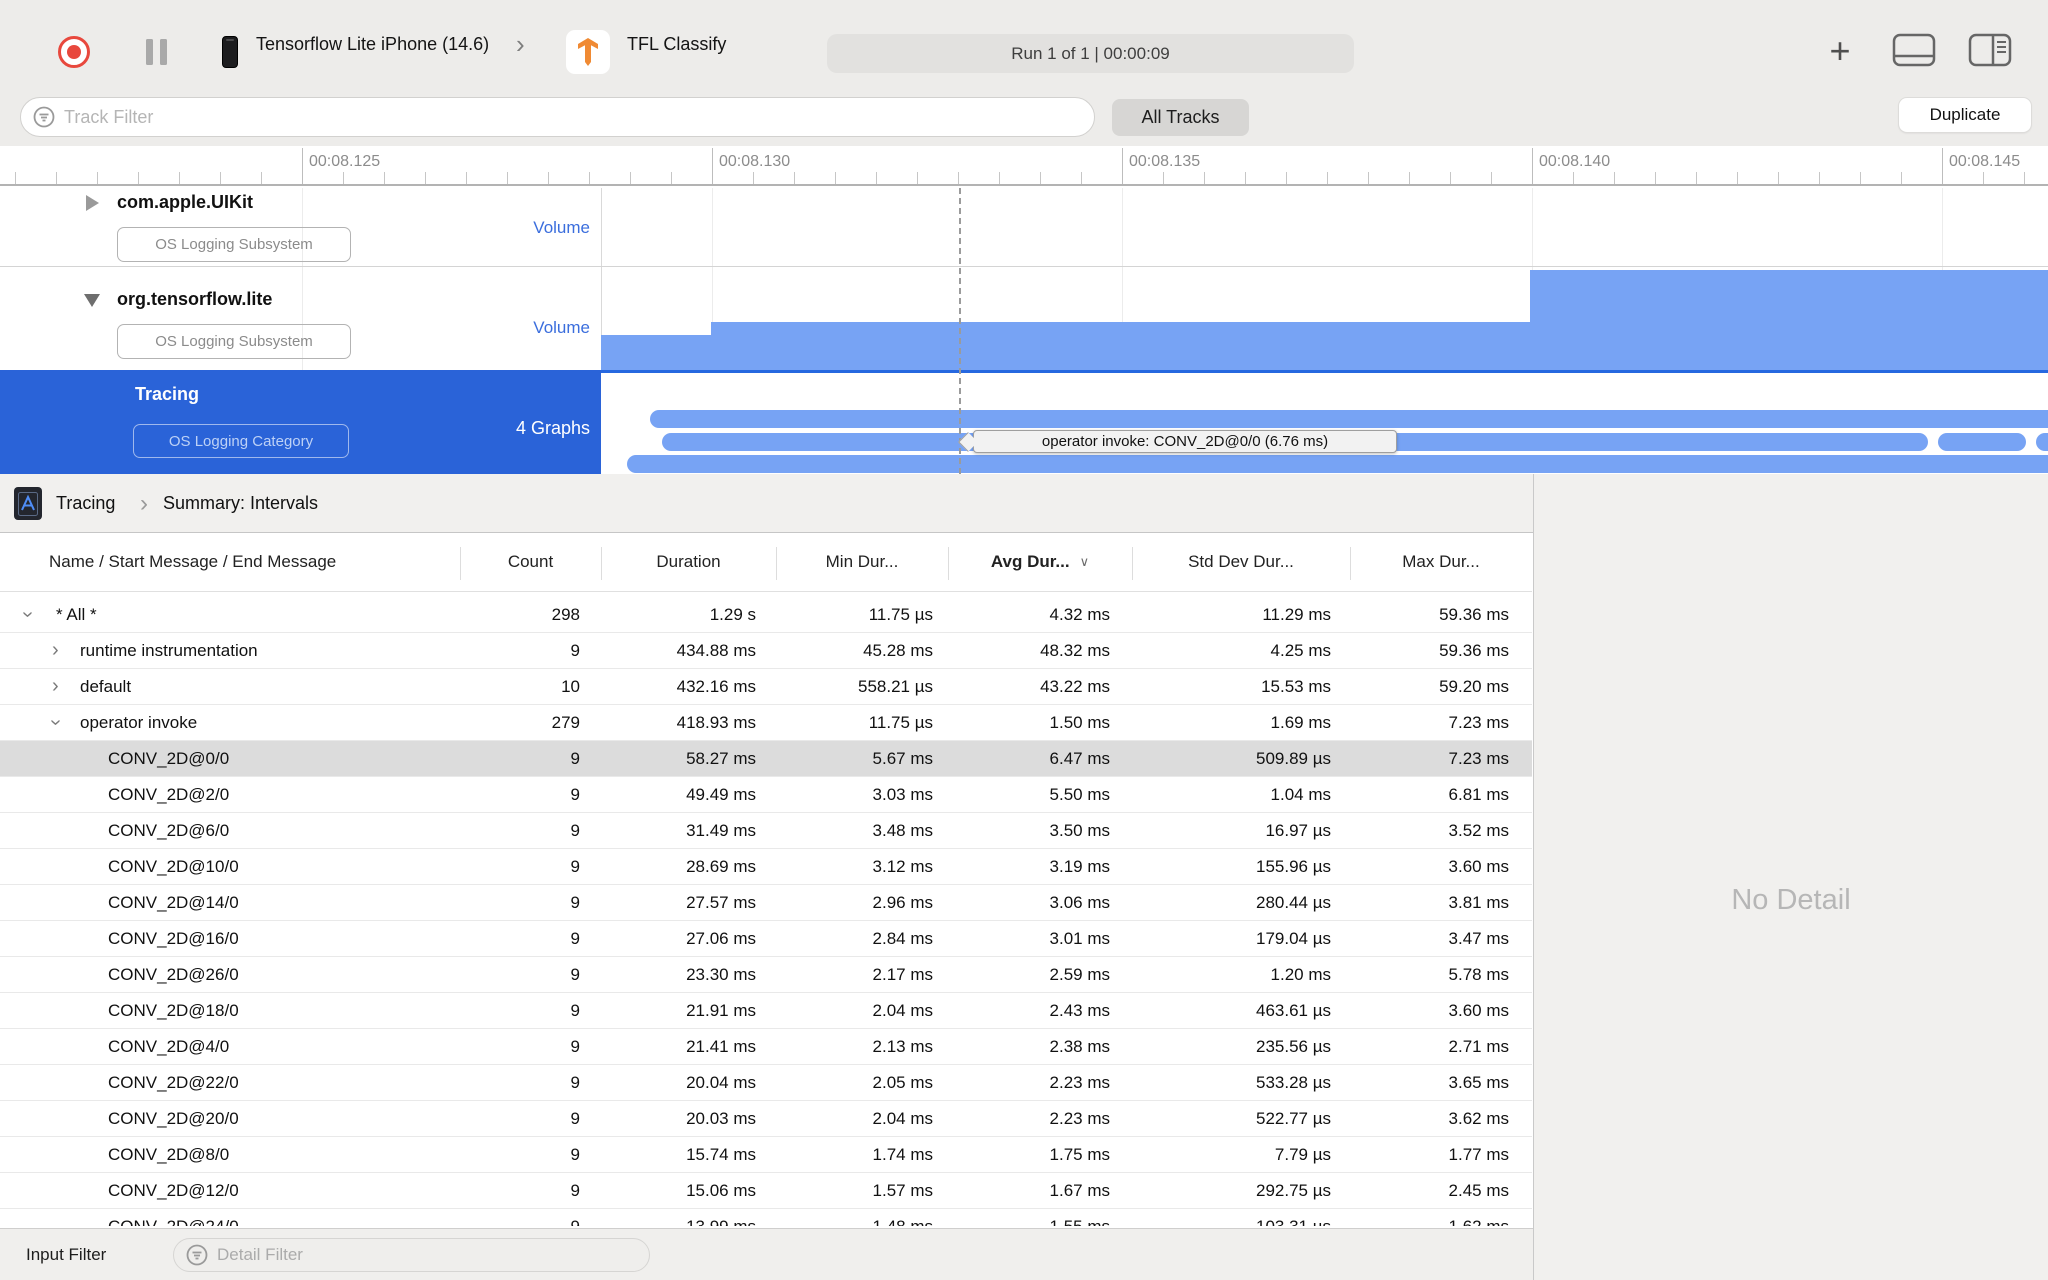  Describe the element at coordinates (688, 562) in the screenshot. I see `column-header-duration: Duration` at that location.